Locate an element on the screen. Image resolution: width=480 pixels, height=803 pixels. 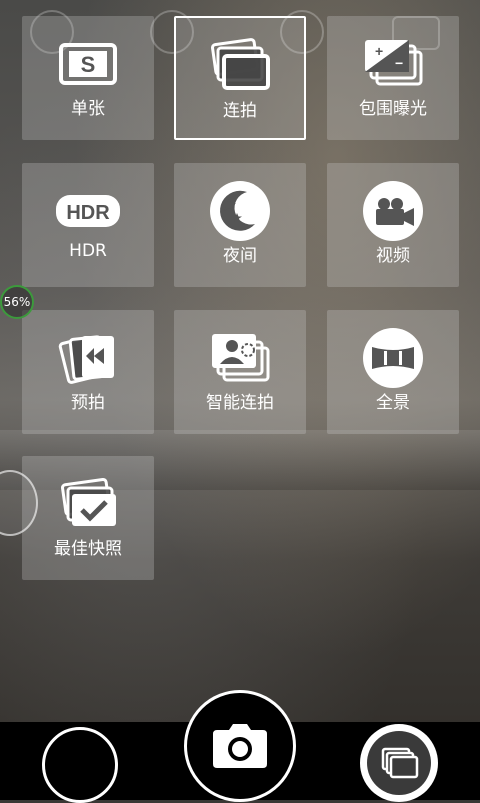
mode-tile-panorama: 全景 is located at coordinates (393, 372).